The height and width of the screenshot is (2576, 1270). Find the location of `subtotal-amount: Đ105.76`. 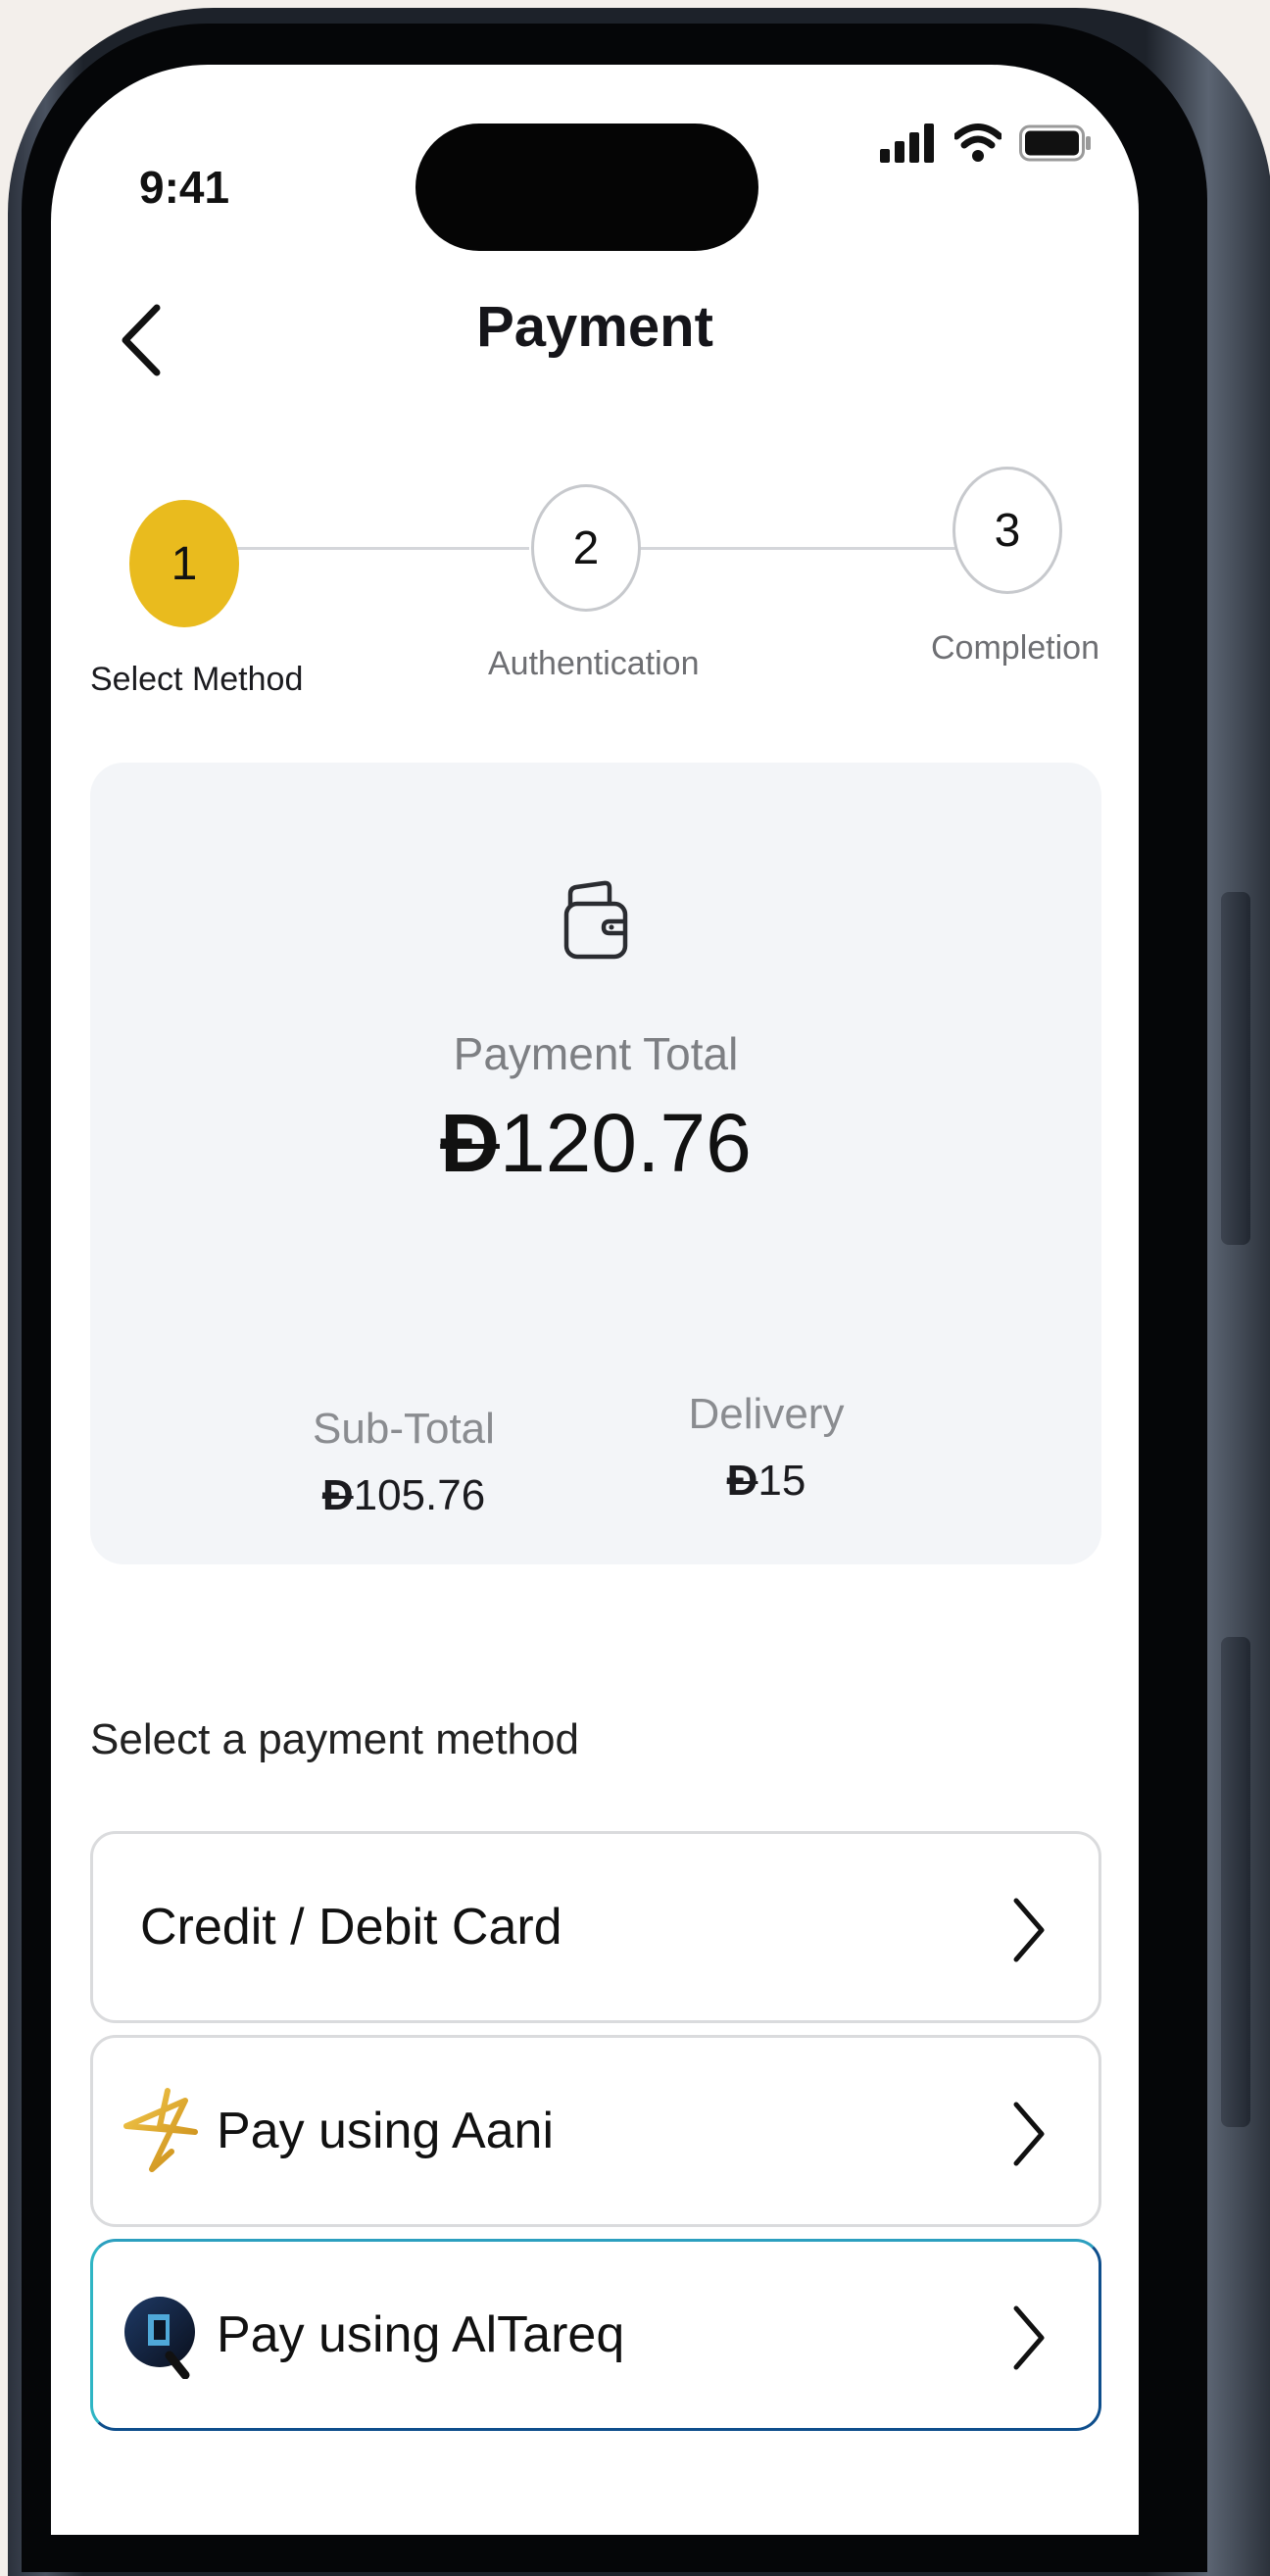

subtotal-amount: Đ105.76 is located at coordinates (404, 1495).